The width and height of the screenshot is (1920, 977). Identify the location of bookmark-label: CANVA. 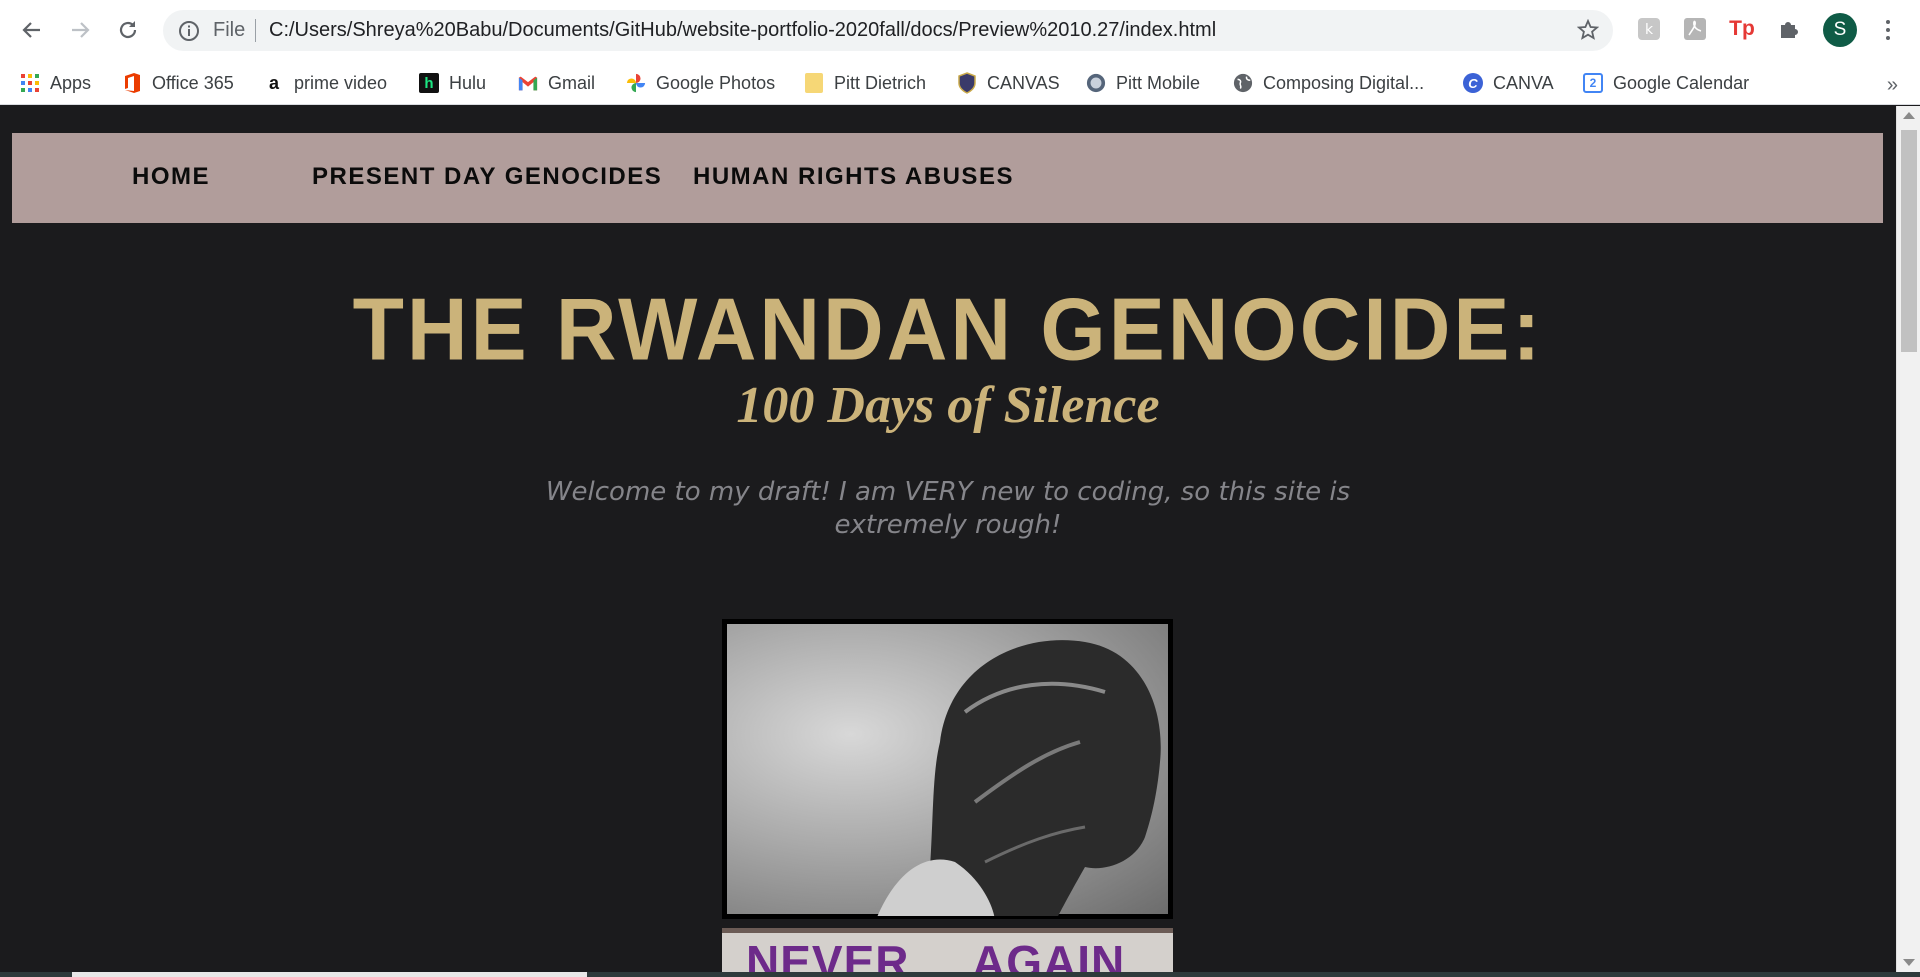
(1523, 82).